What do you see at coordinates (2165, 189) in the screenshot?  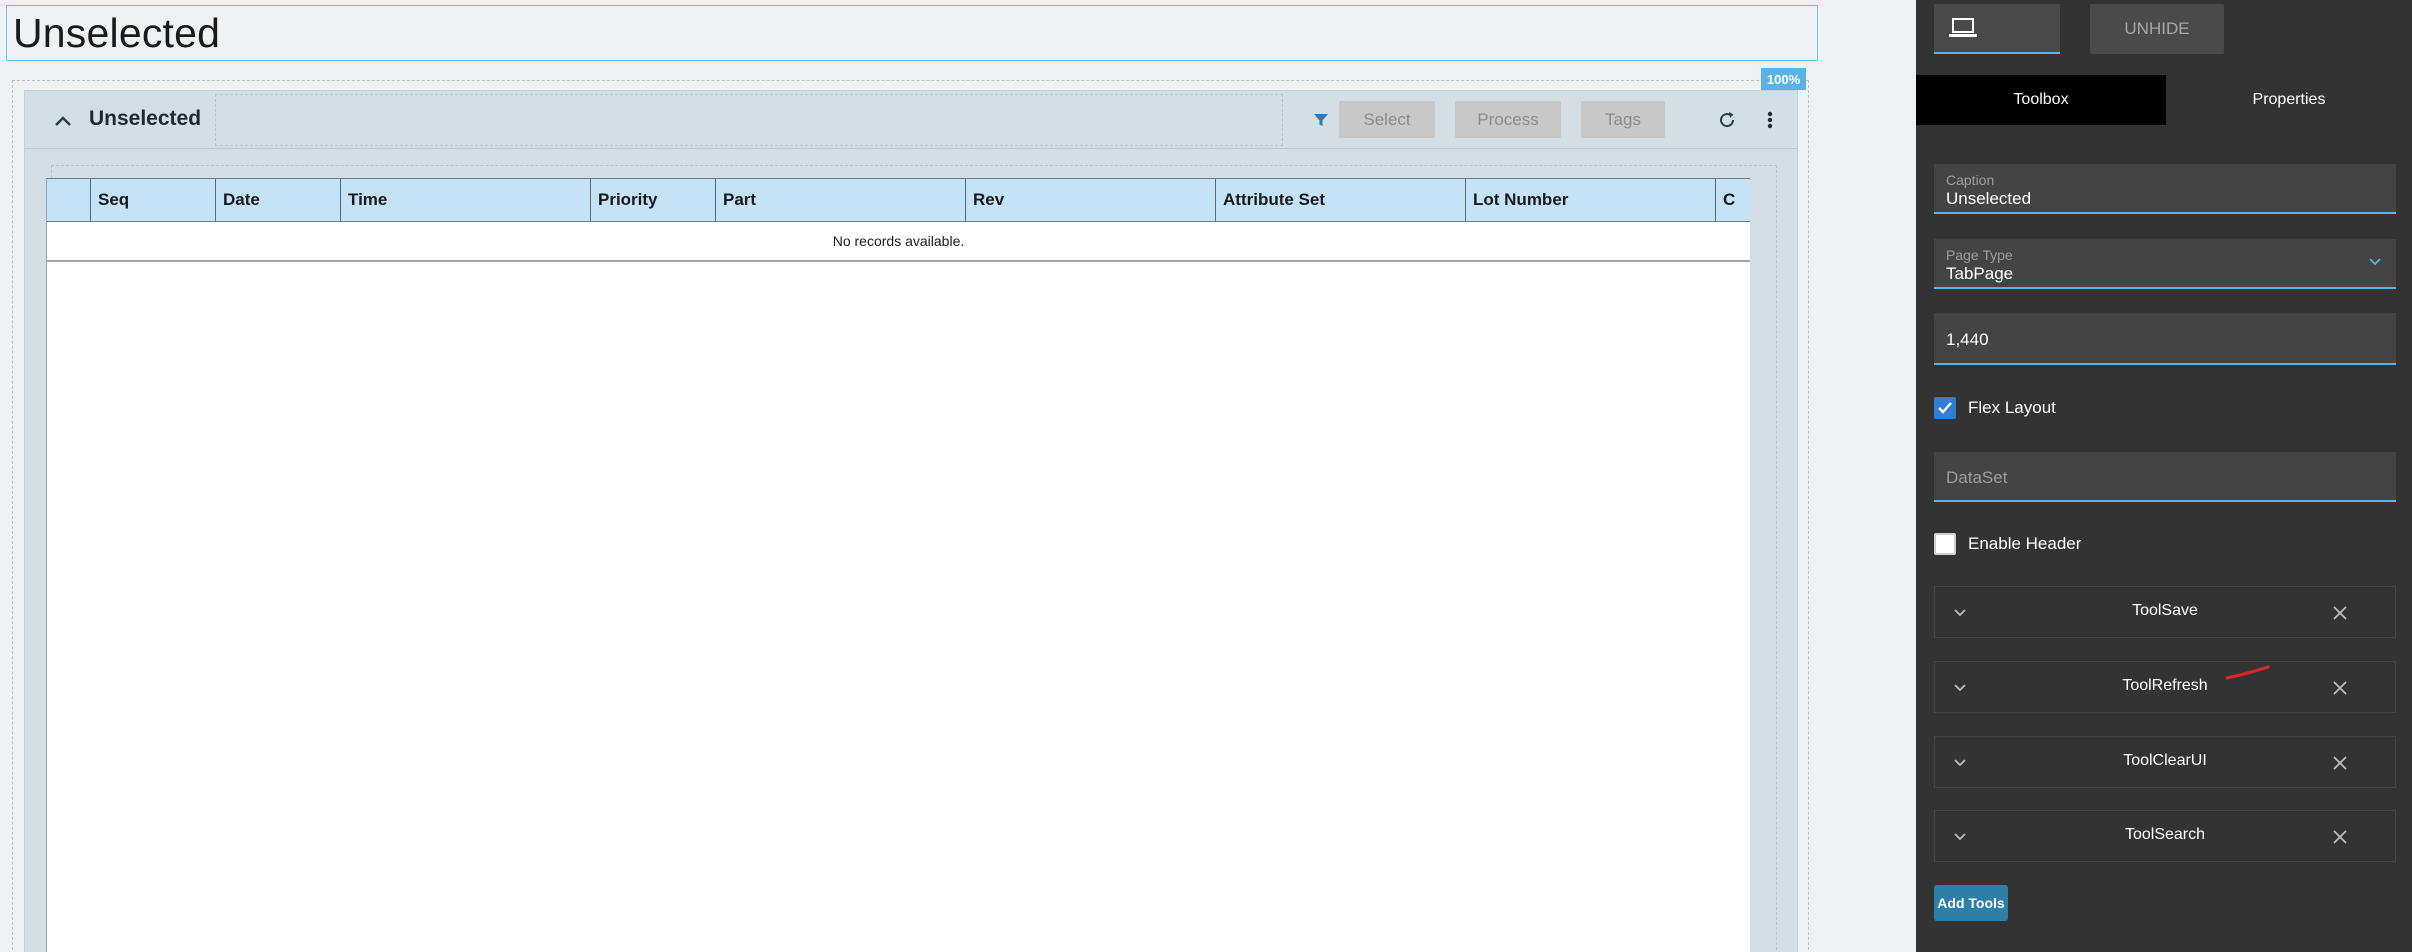 I see `caption-field: Caption Unselected` at bounding box center [2165, 189].